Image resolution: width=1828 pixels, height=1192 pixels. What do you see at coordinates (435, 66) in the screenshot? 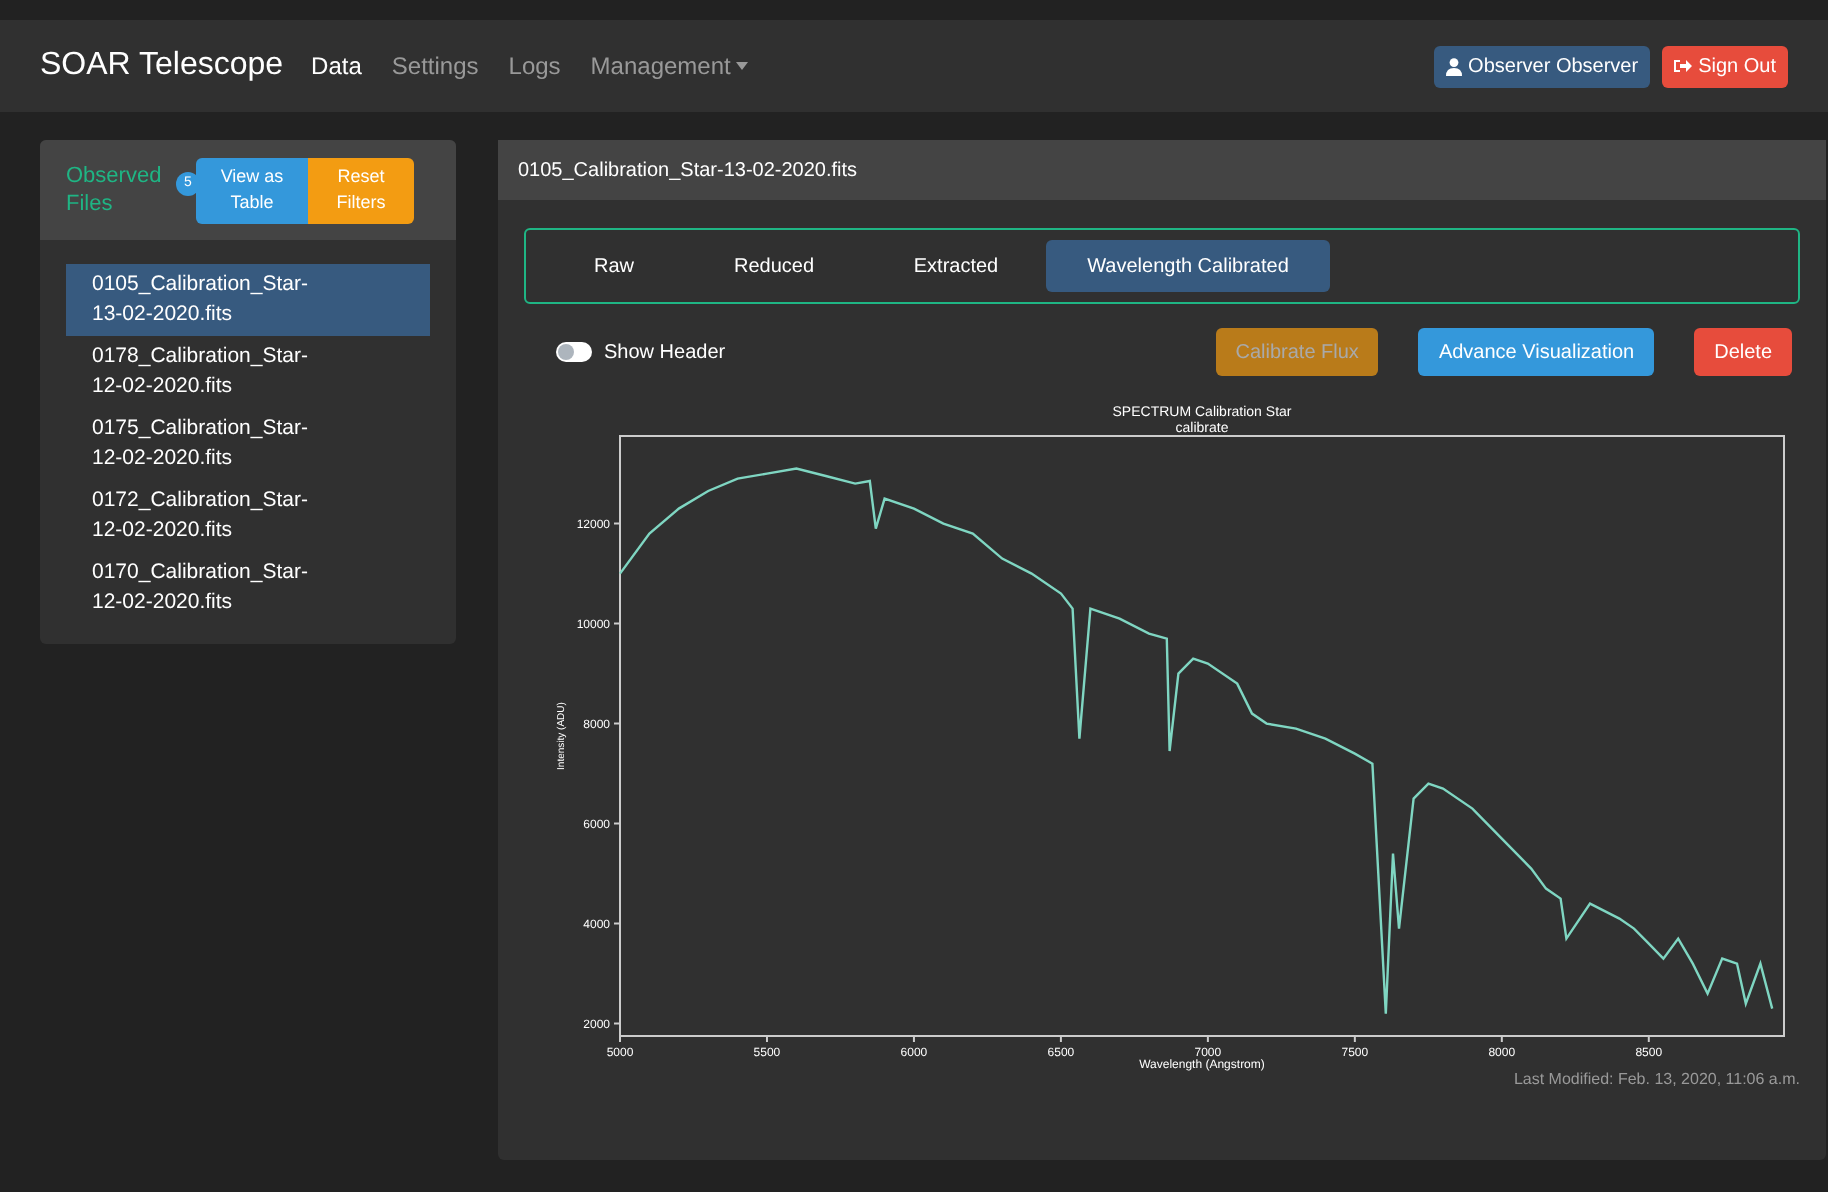
I see `nav-link: Settings` at bounding box center [435, 66].